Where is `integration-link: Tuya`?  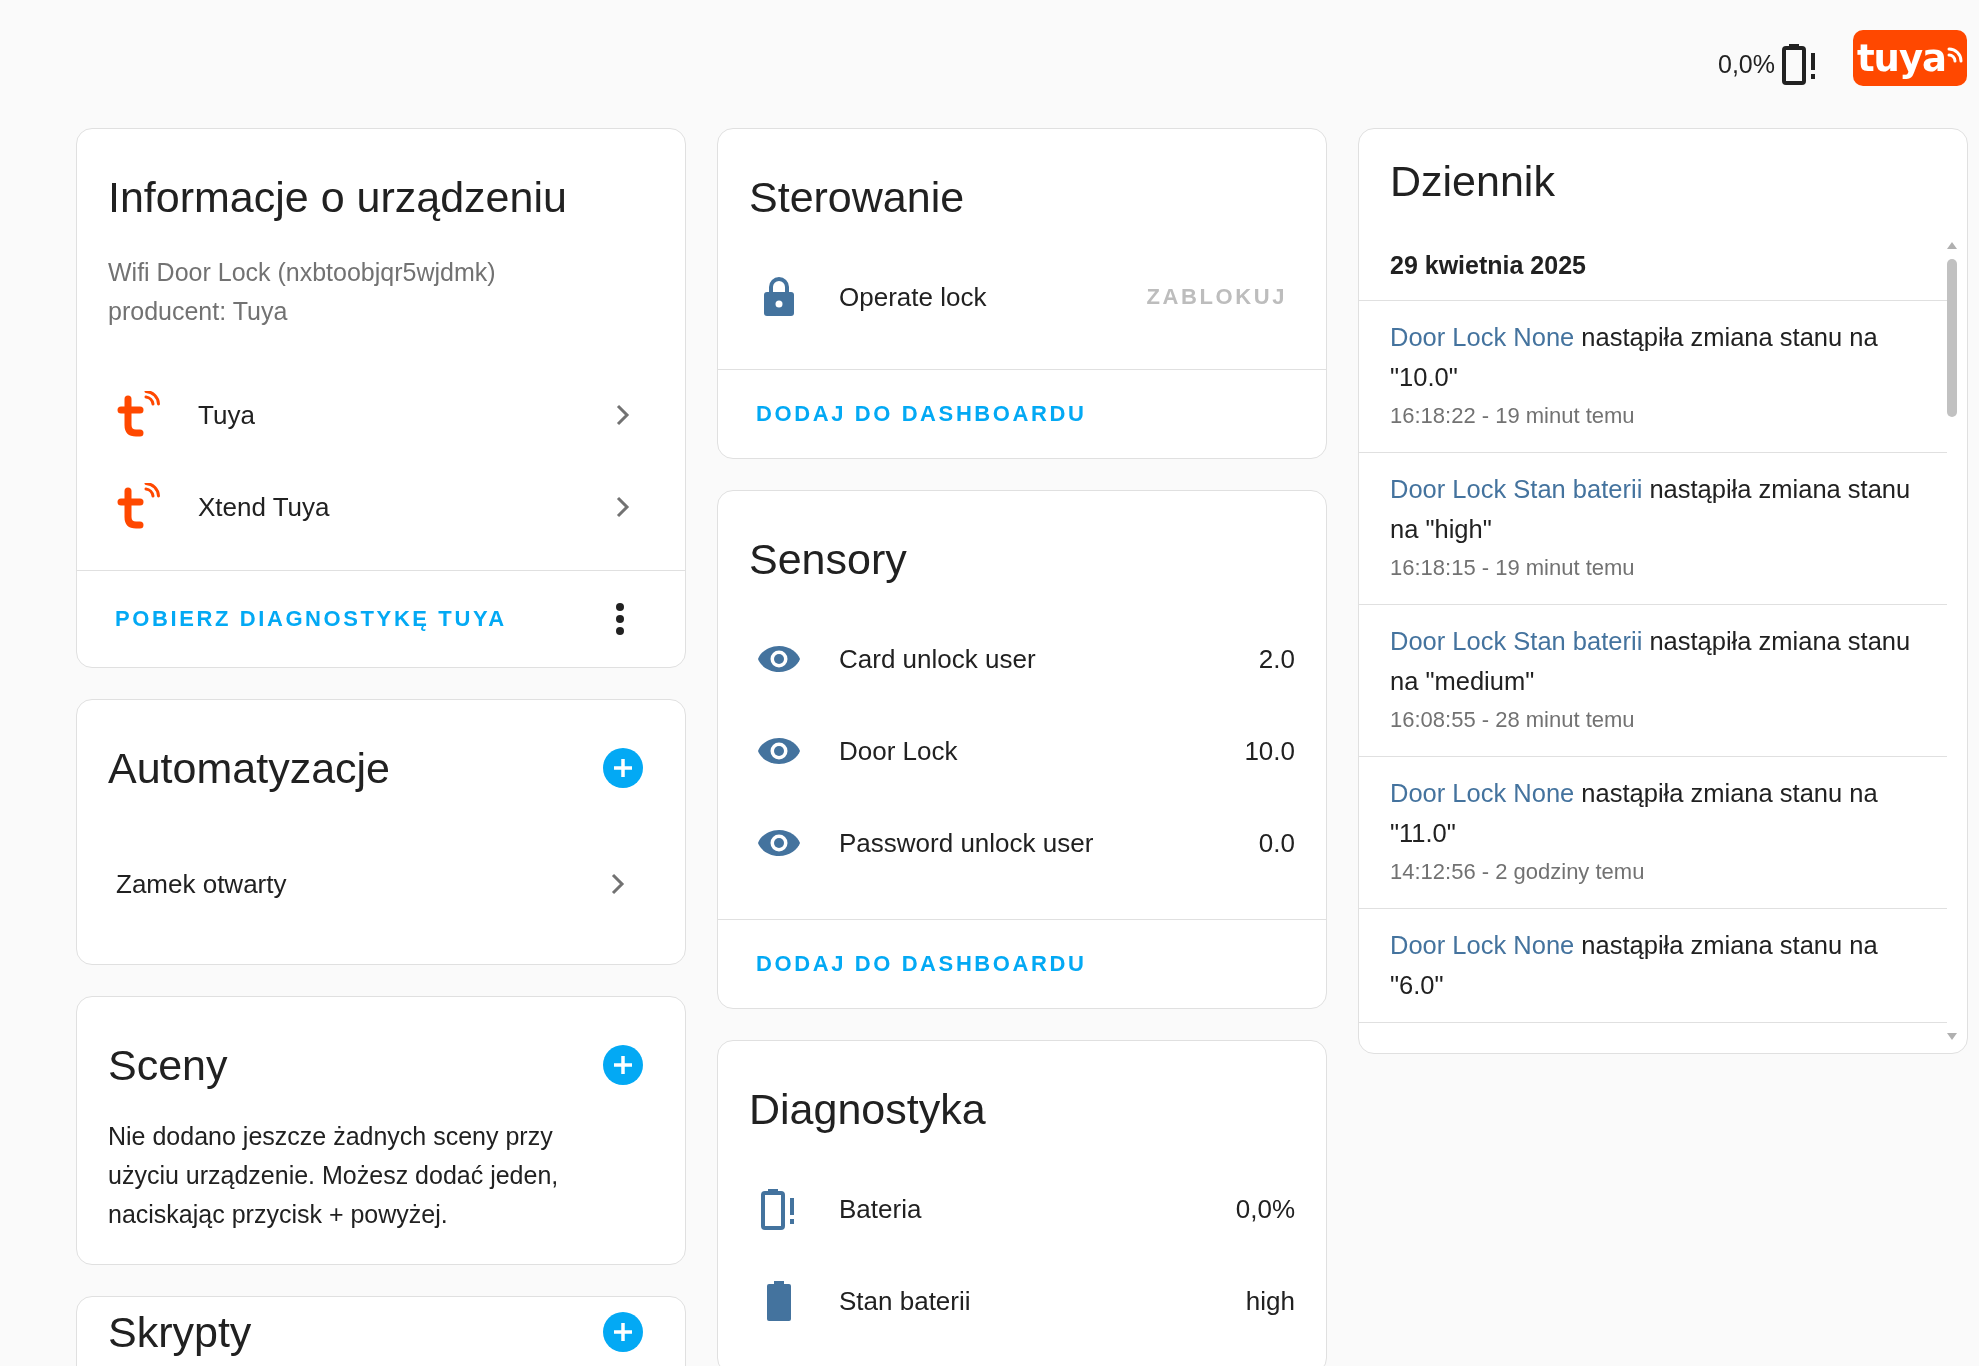 integration-link: Tuya is located at coordinates (407, 415).